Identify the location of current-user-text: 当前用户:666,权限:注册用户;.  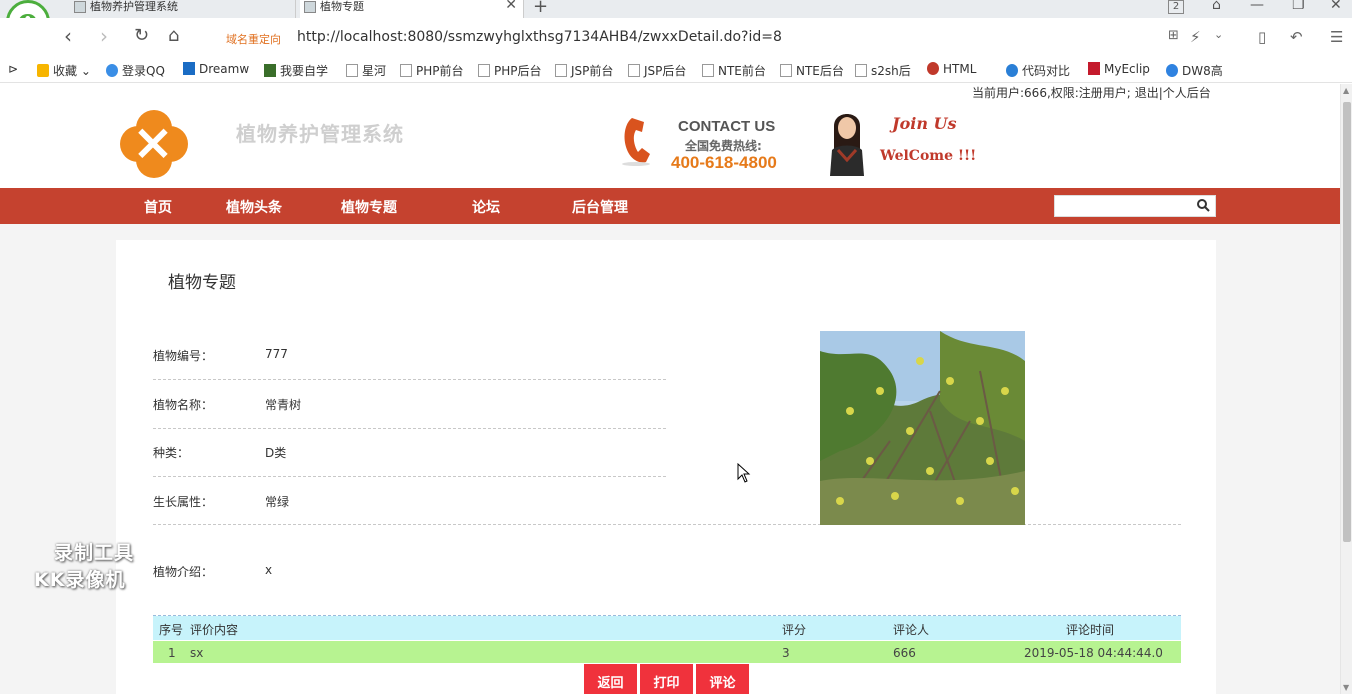
(1051, 93).